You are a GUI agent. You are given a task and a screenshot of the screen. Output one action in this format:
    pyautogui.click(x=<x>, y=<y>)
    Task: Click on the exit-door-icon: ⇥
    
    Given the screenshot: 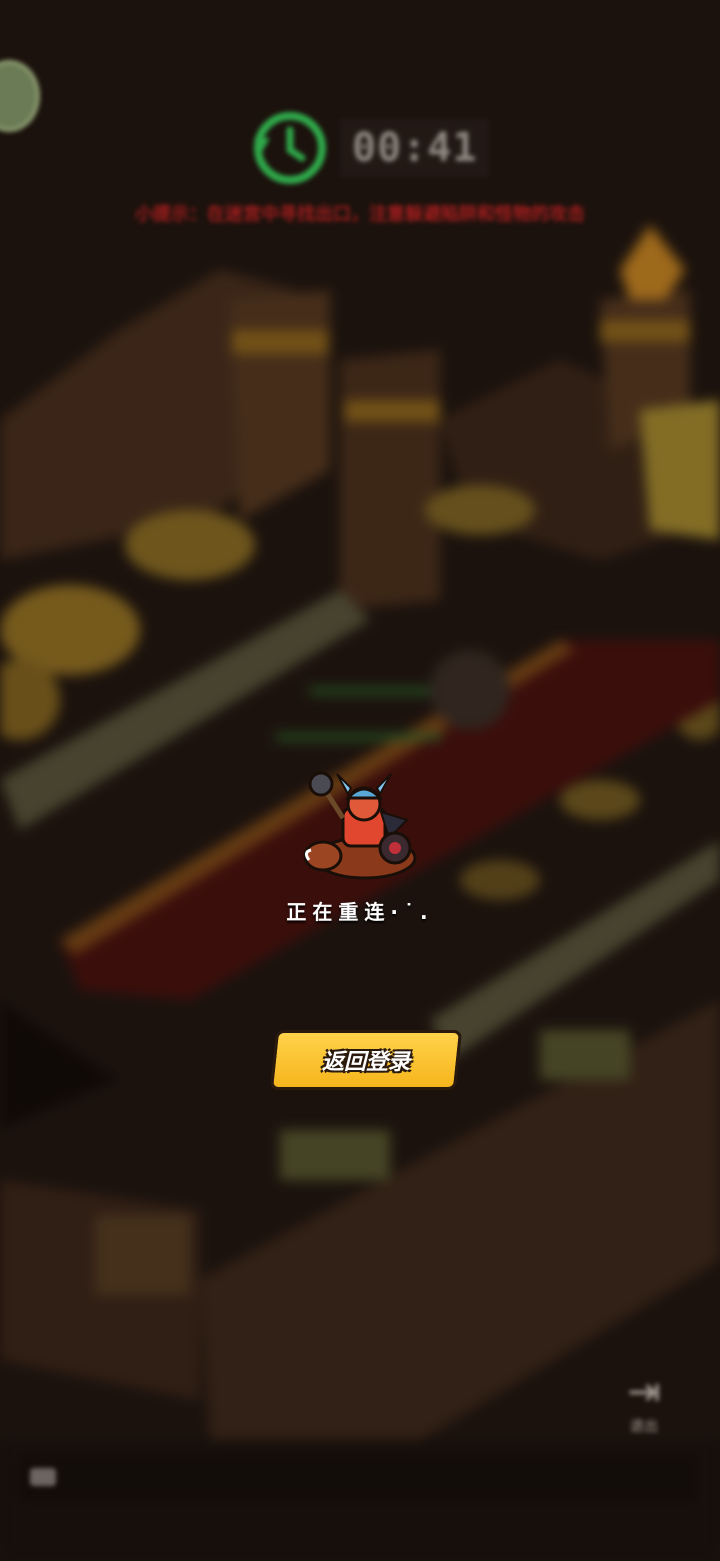 What is the action you would take?
    pyautogui.click(x=644, y=1392)
    